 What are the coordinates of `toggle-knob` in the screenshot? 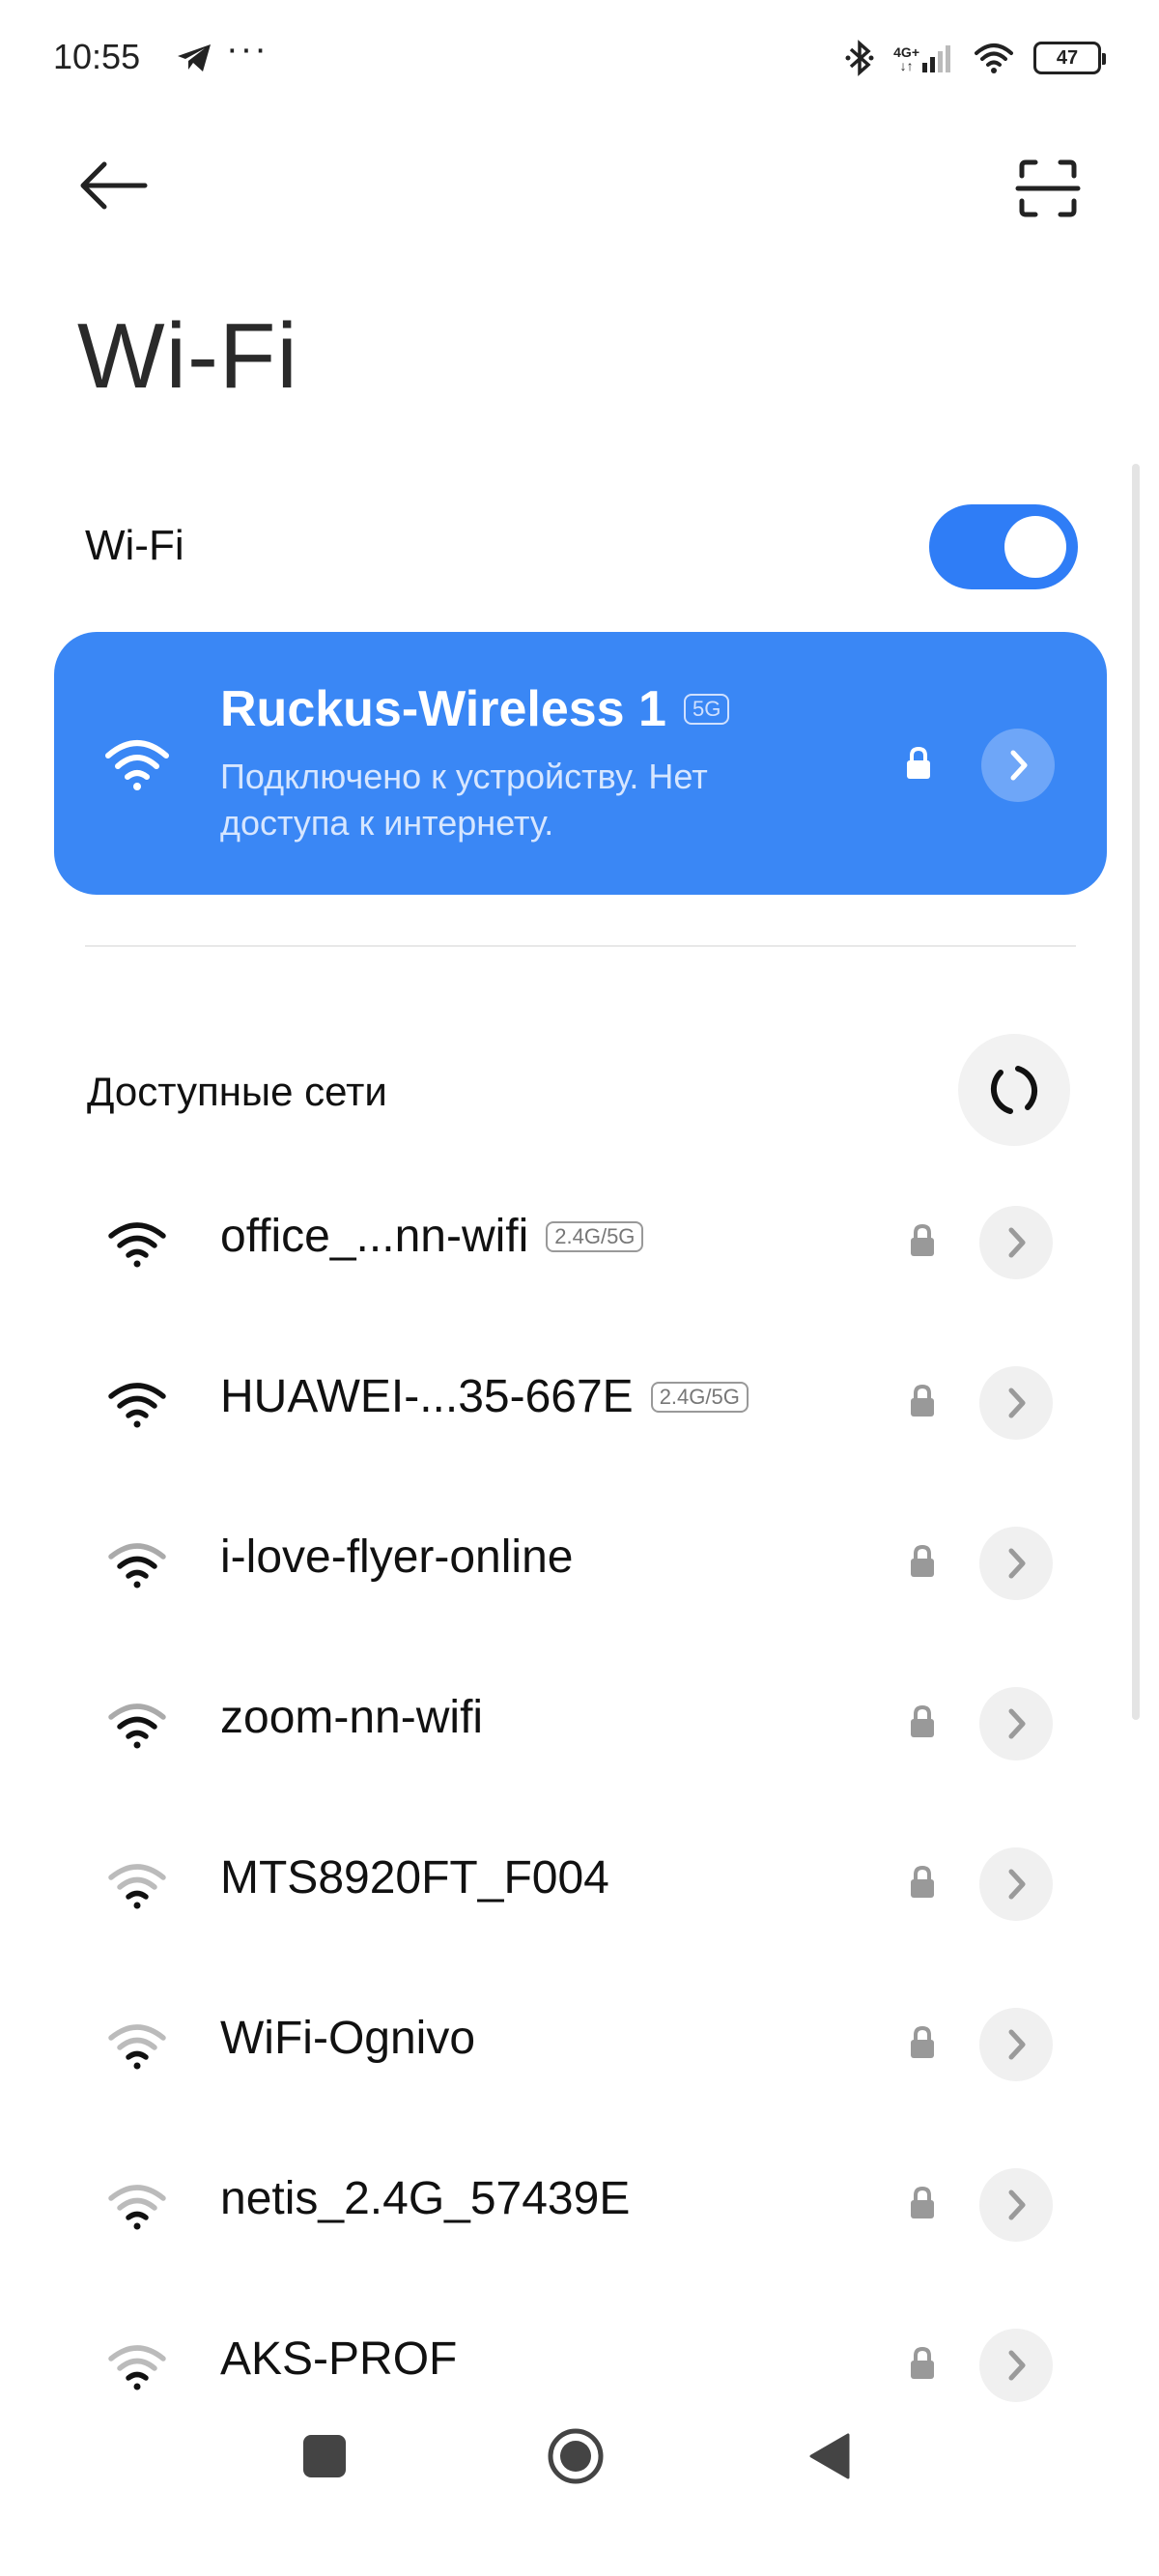 It's located at (1035, 547).